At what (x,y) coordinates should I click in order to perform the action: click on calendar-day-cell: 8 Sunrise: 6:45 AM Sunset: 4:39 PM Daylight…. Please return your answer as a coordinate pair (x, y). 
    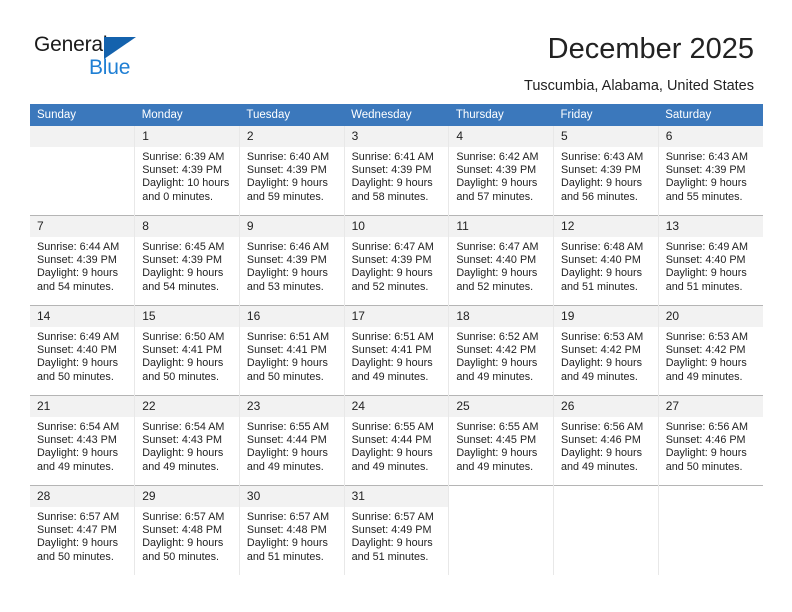
    Looking at the image, I should click on (187, 260).